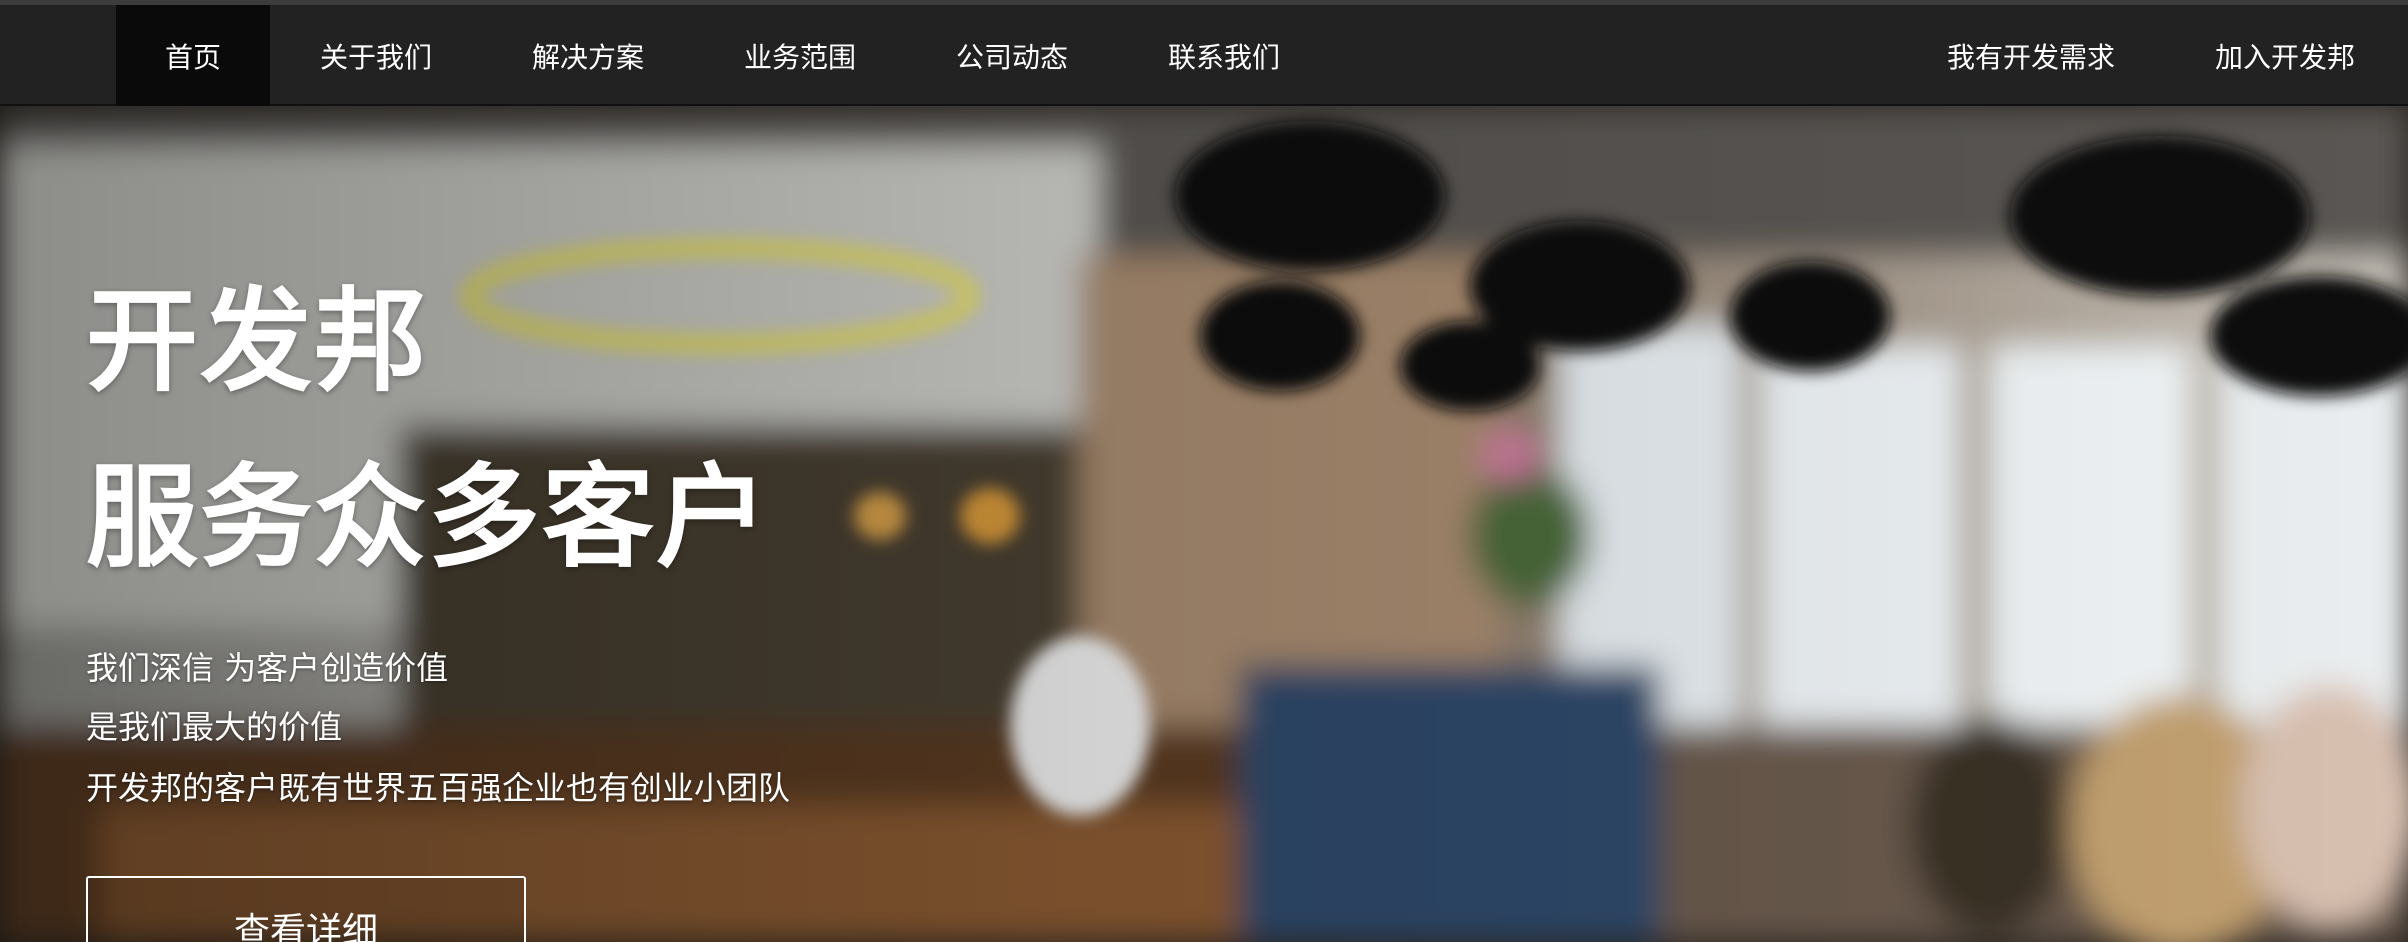 The image size is (2408, 942). I want to click on nav-item-contact: 联系我们, so click(1224, 55).